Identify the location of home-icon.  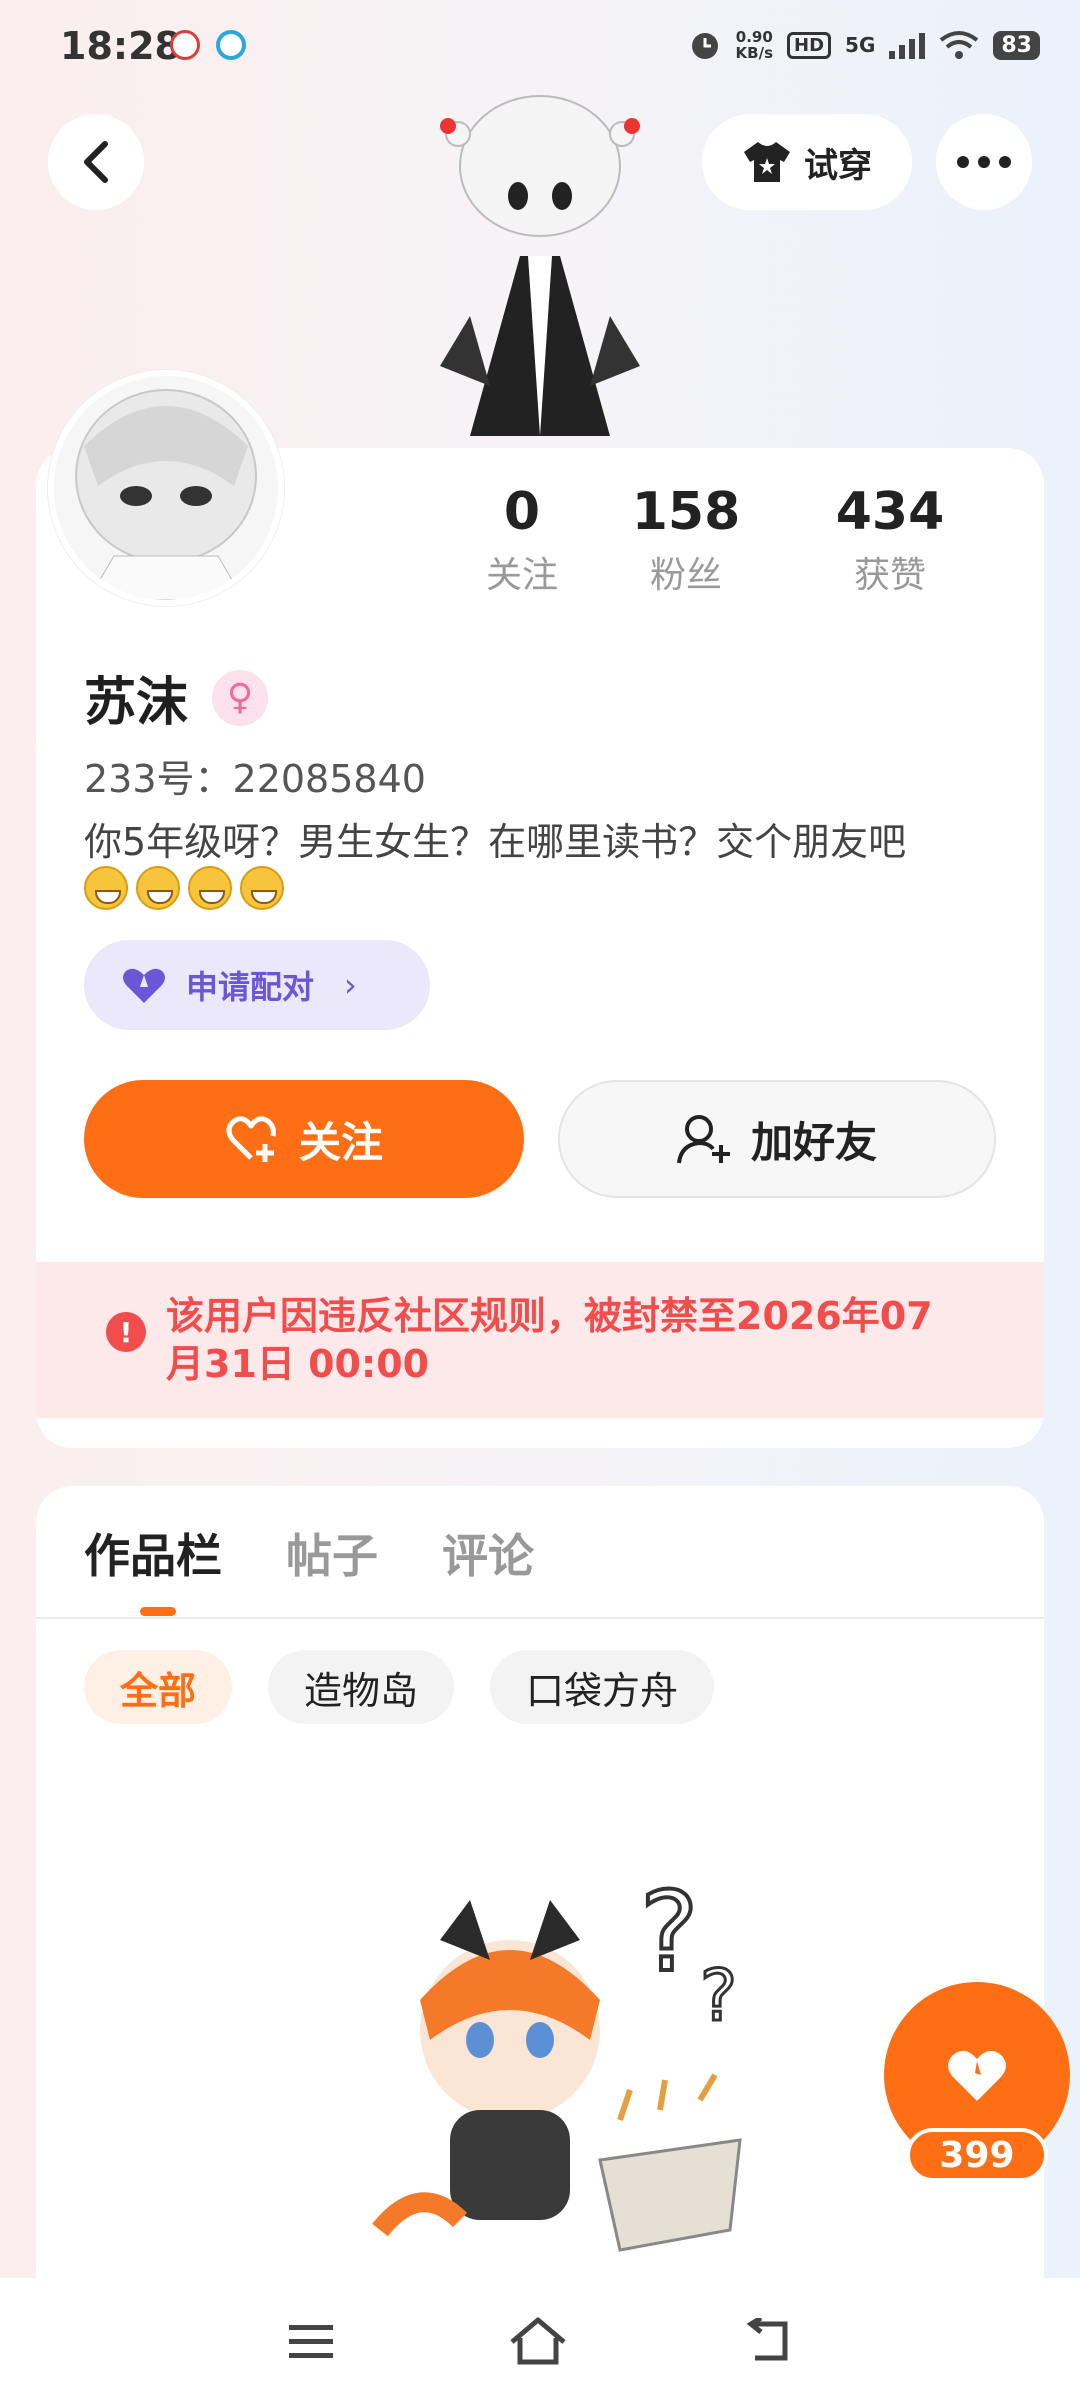
(538, 2341).